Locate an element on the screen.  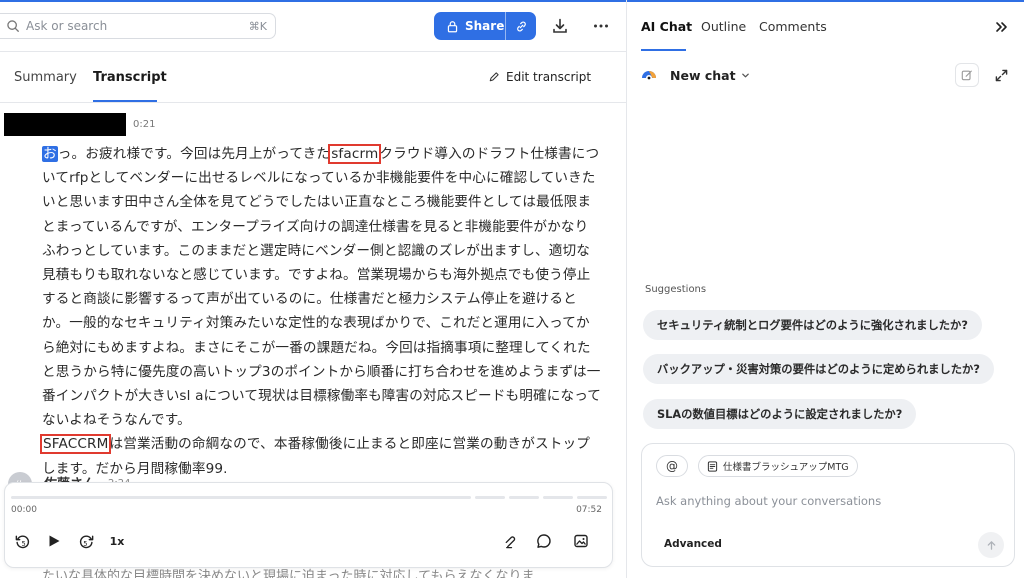
active-tab-underline is located at coordinates (663, 50).